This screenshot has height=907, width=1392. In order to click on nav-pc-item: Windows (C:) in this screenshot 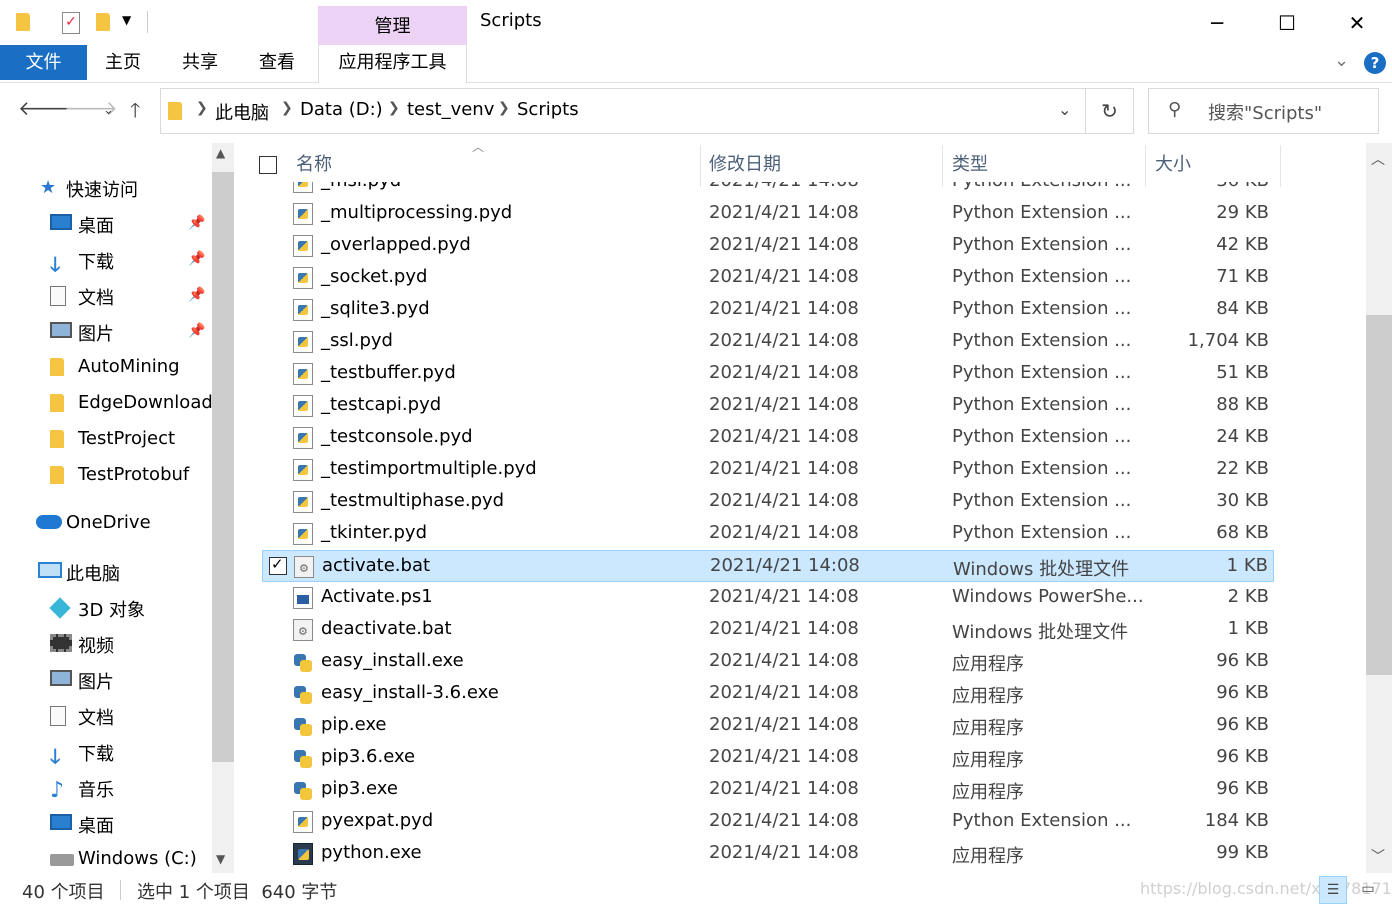, I will do `click(106, 857)`.